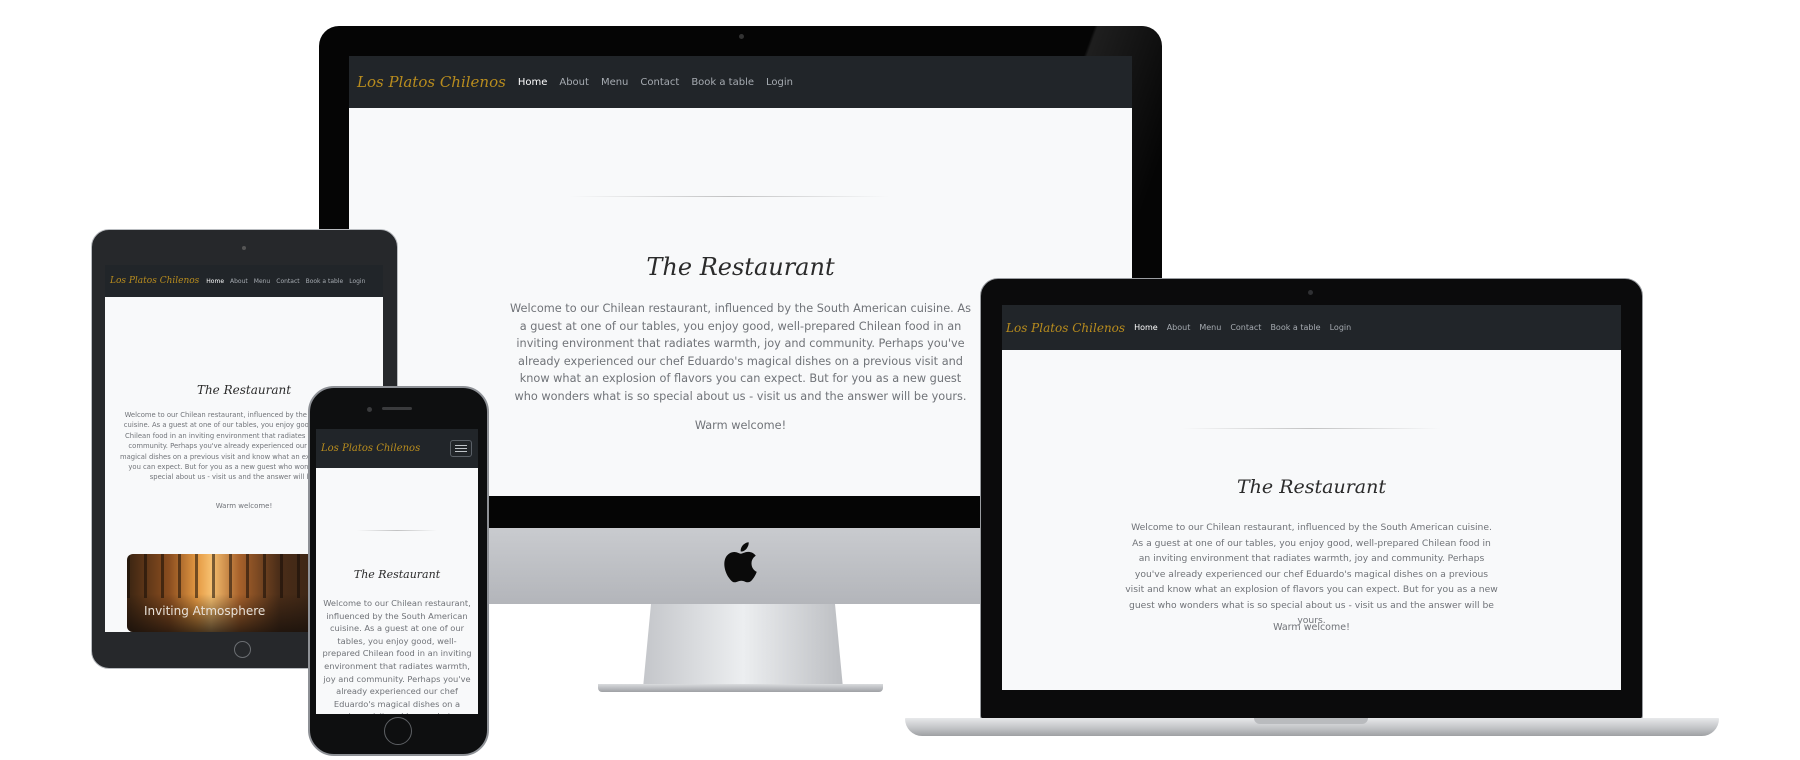 The image size is (1800, 760). Describe the element at coordinates (1310, 292) in the screenshot. I see `laptop-camera` at that location.